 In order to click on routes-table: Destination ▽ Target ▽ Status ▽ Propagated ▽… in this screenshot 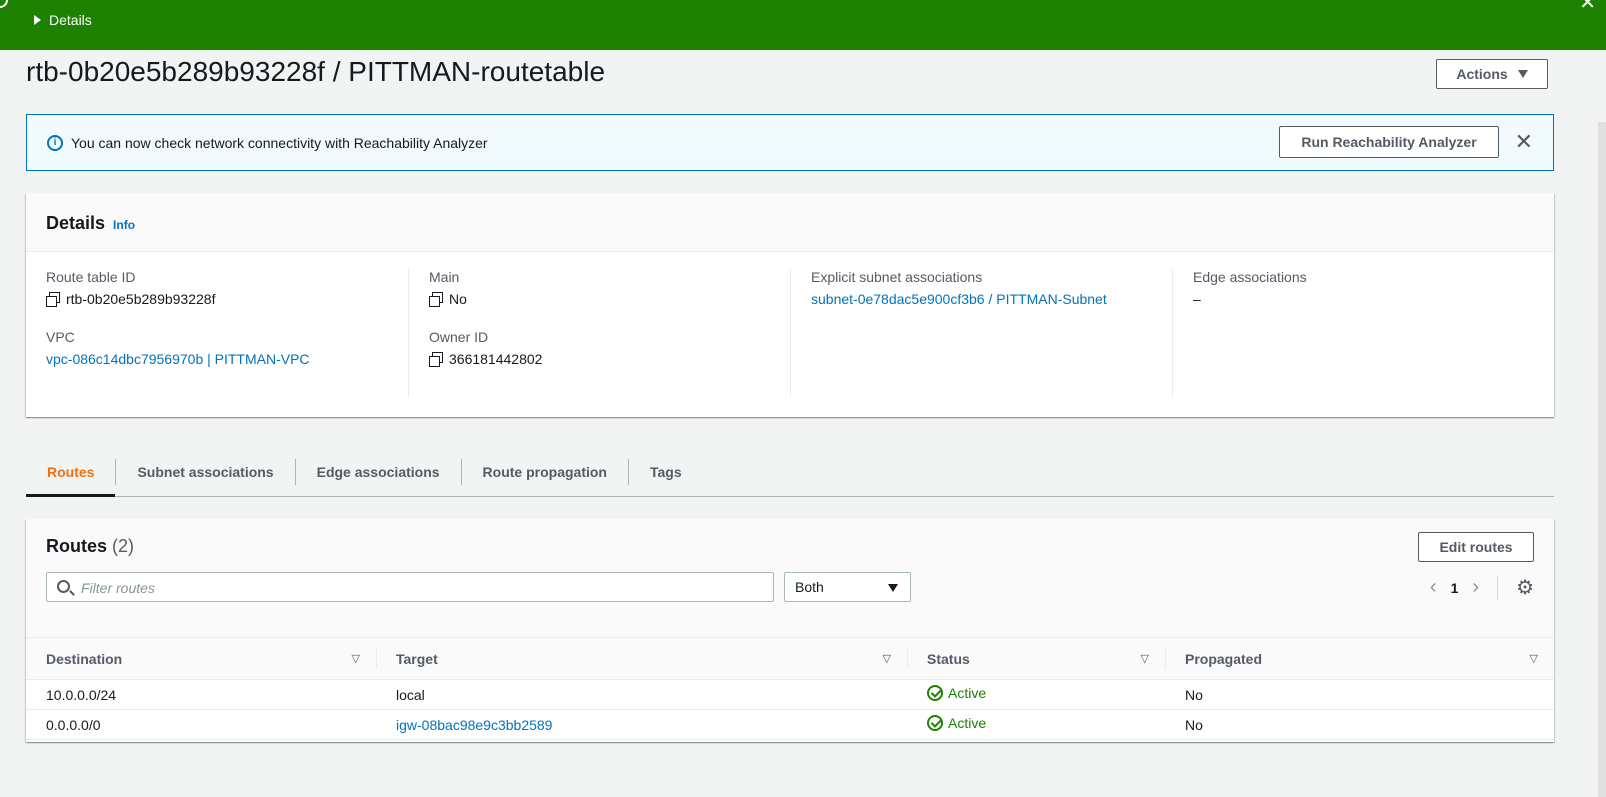, I will do `click(790, 688)`.